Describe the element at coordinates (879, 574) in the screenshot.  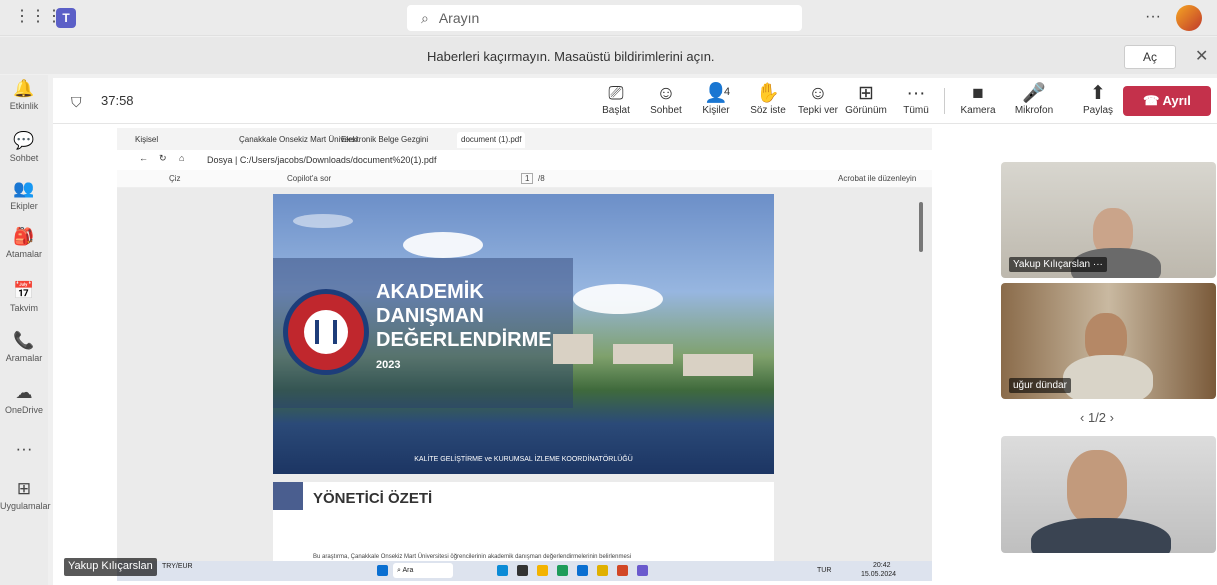
I see `clock-date: 15.05.2024` at that location.